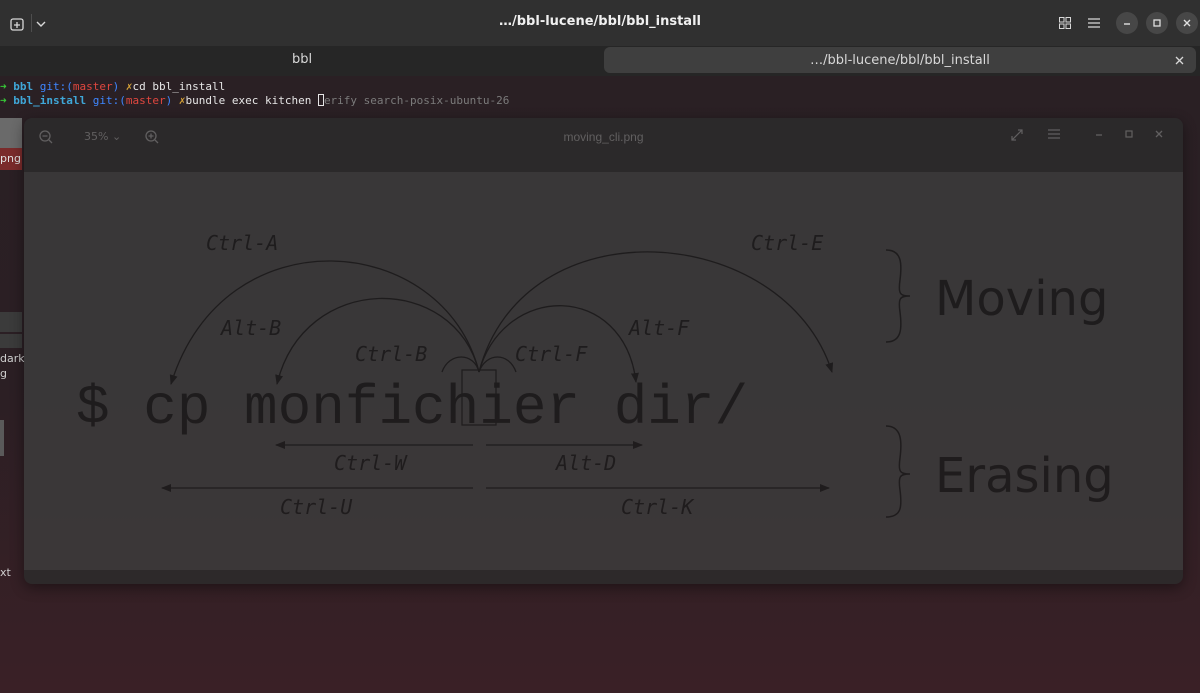 The width and height of the screenshot is (1200, 693). What do you see at coordinates (324, 322) in the screenshot?
I see `arc-ctrl-a` at bounding box center [324, 322].